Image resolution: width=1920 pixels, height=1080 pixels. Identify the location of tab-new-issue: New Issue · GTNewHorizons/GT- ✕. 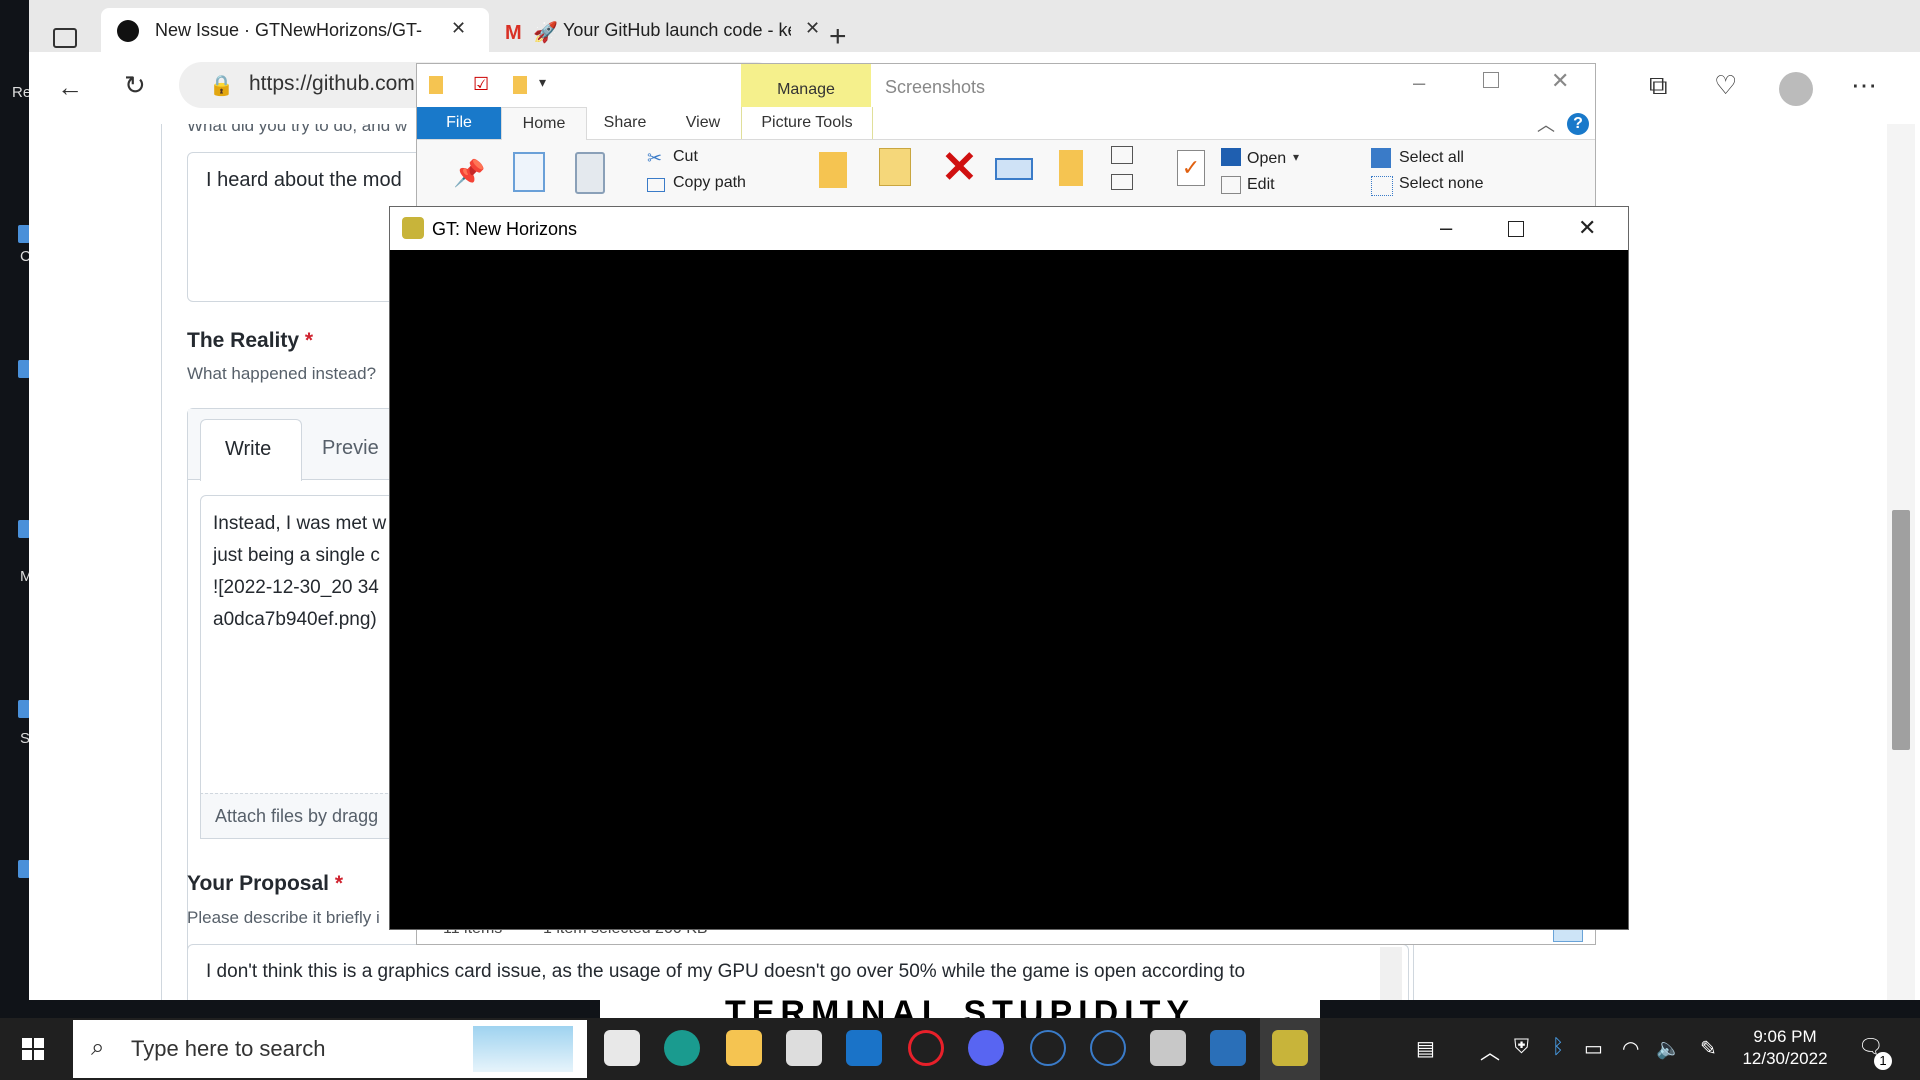
(295, 30).